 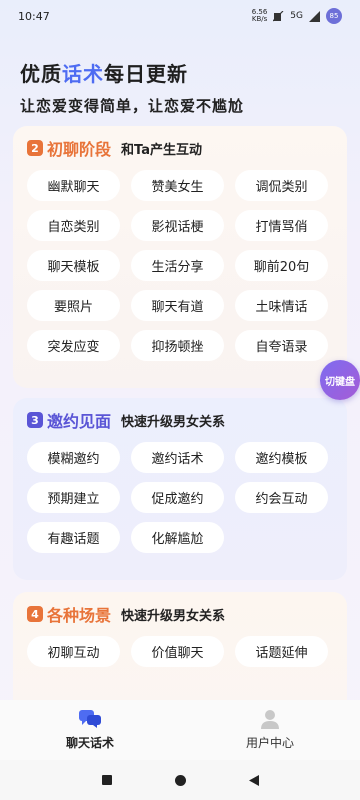 I want to click on section-number-badge: 2, so click(x=35, y=148).